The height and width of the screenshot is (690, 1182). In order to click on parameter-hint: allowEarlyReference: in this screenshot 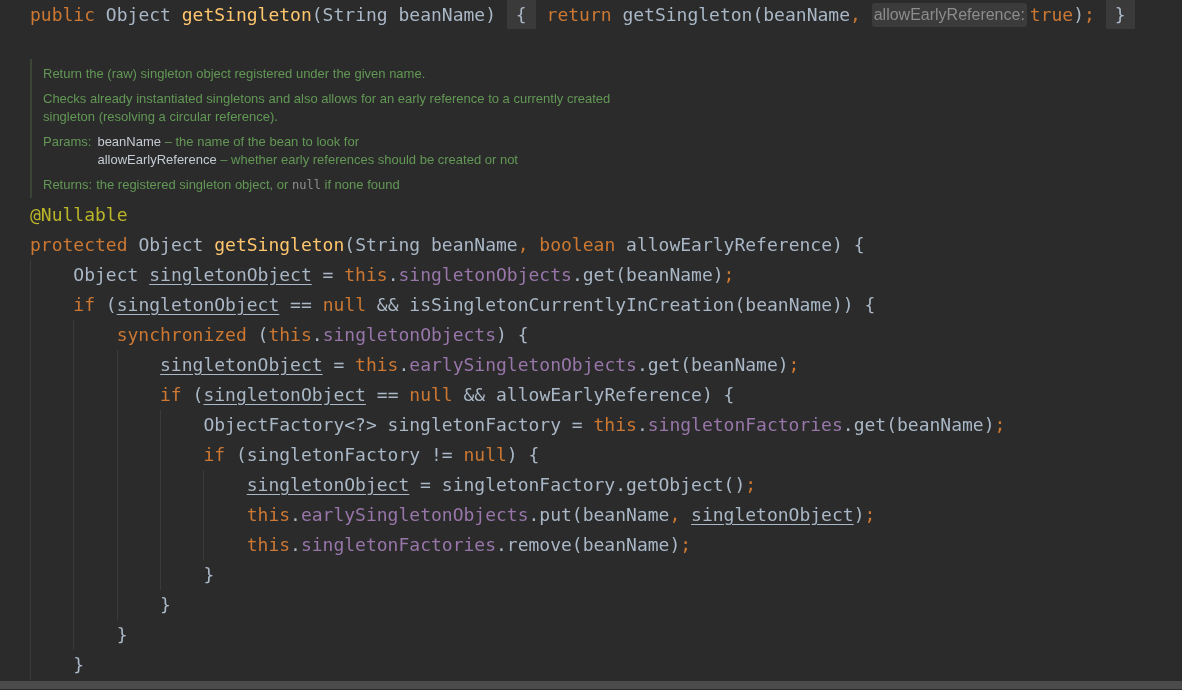, I will do `click(949, 14)`.